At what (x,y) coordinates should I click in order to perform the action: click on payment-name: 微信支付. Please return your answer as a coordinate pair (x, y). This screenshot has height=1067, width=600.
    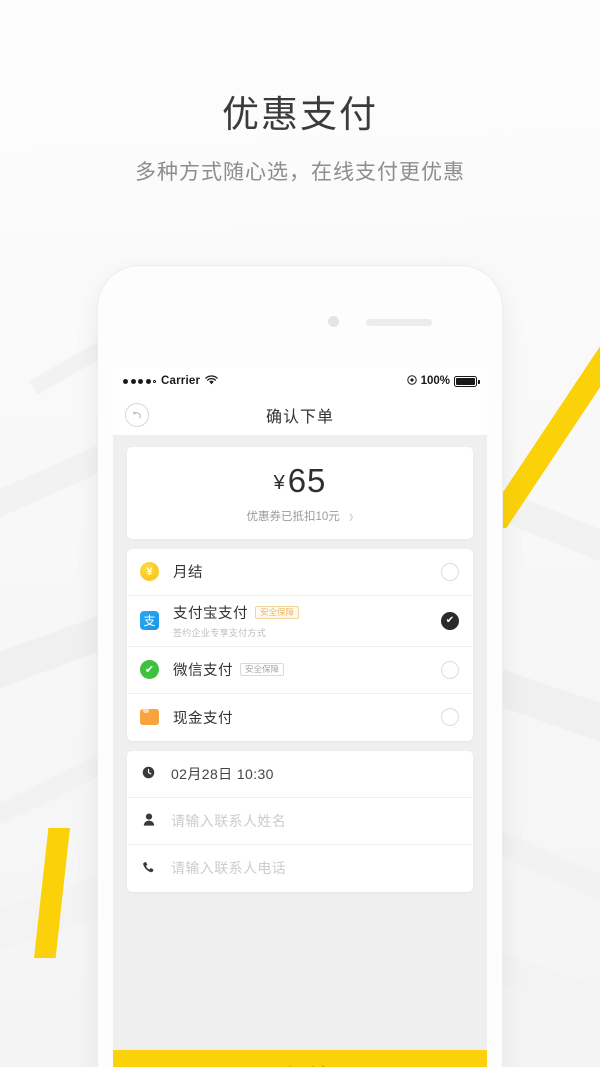
    Looking at the image, I should click on (203, 671).